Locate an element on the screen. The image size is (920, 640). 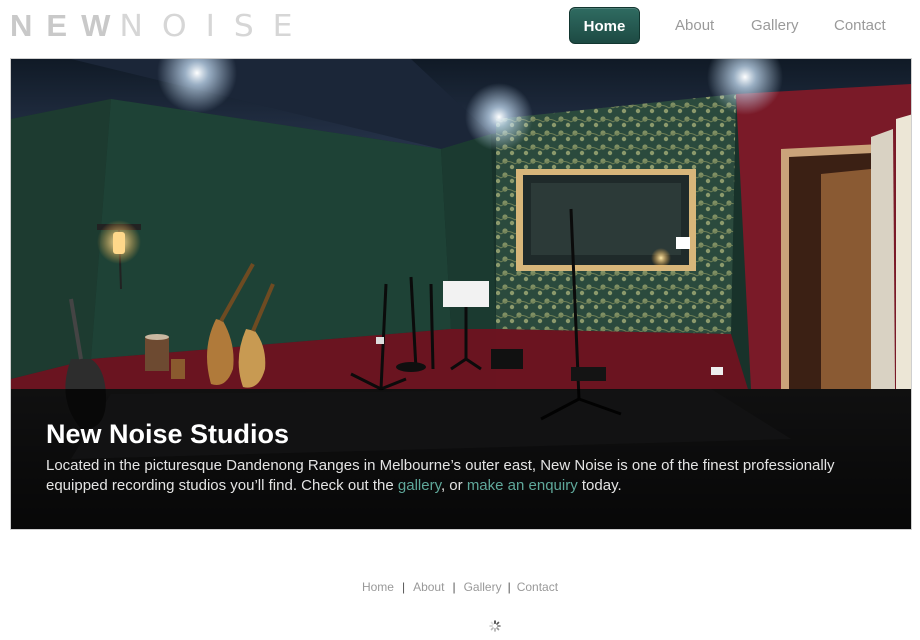
footer-contact-link: Contact is located at coordinates (537, 587).